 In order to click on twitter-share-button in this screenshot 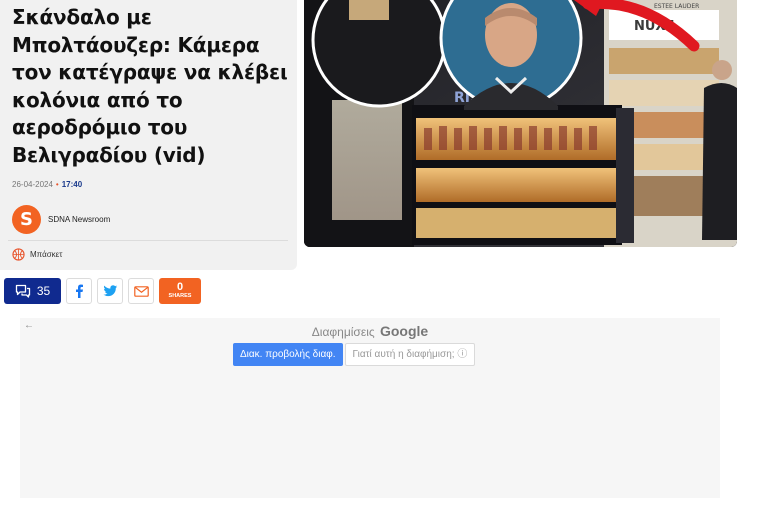, I will do `click(110, 291)`.